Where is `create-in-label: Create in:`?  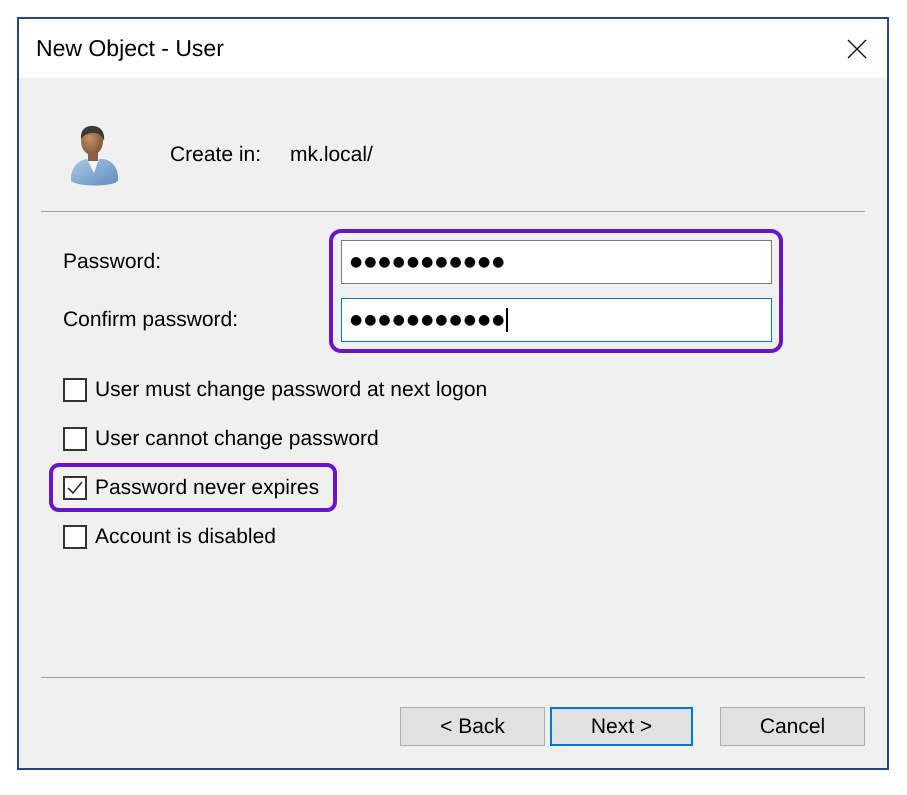
create-in-label: Create in: is located at coordinates (216, 155).